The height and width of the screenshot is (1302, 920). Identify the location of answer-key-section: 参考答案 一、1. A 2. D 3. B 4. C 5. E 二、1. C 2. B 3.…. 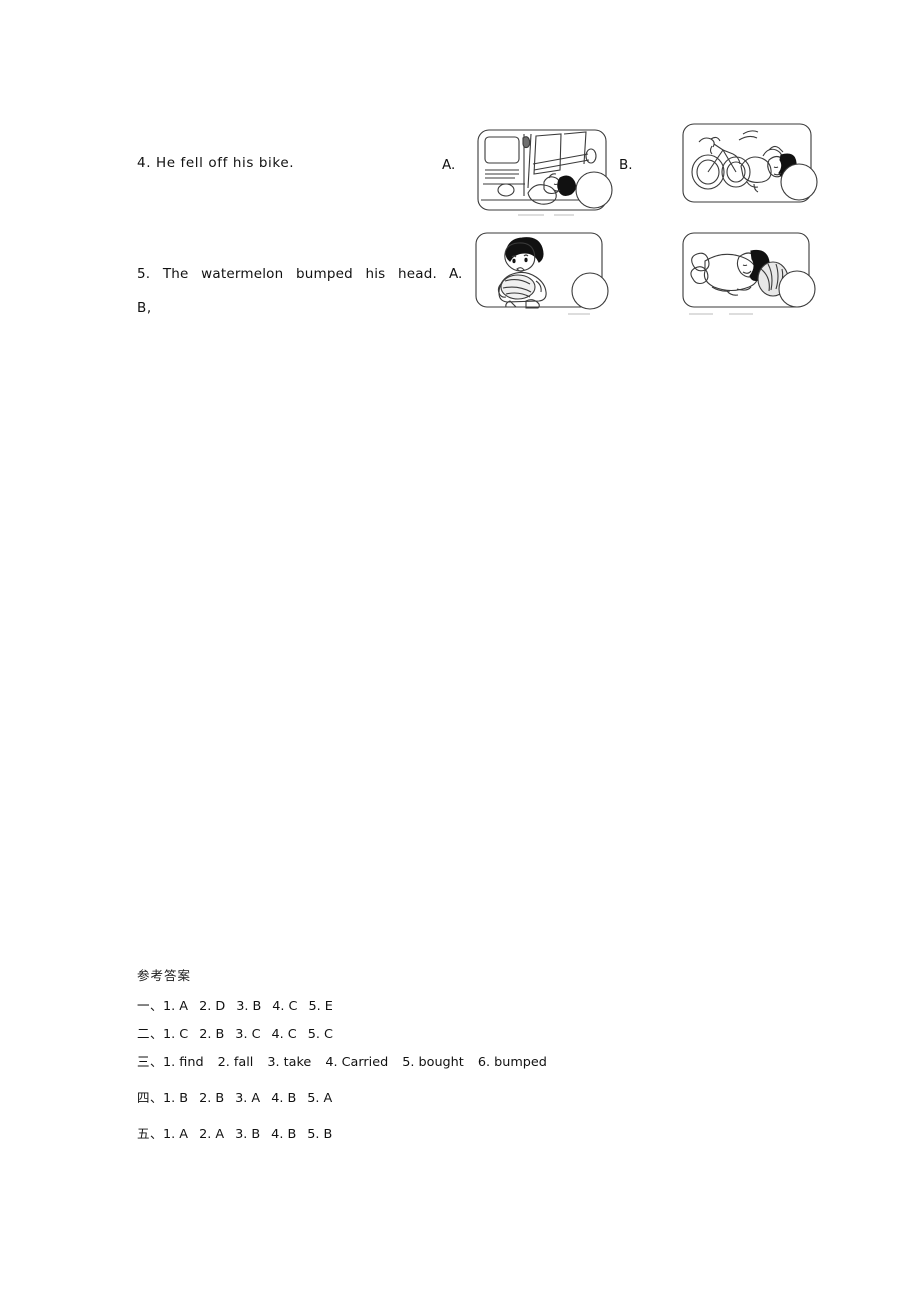
(487, 1058).